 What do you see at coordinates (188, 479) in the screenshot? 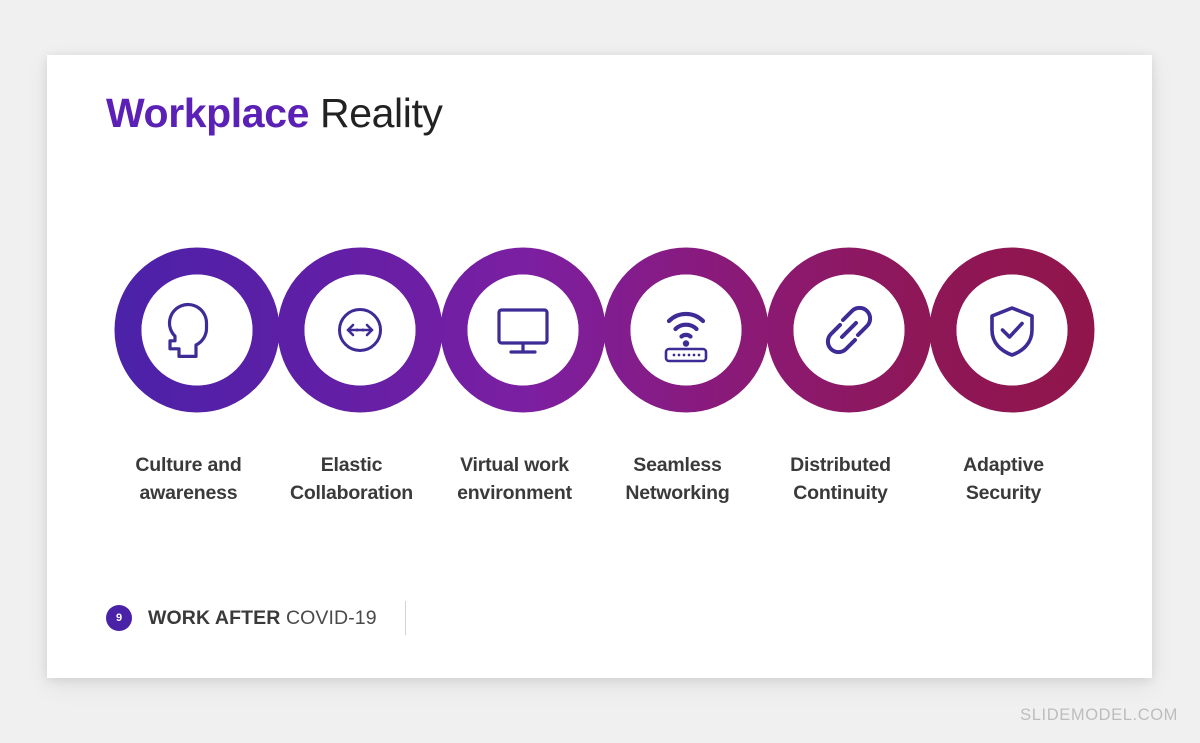
I see `item-label-1: Culture and awareness` at bounding box center [188, 479].